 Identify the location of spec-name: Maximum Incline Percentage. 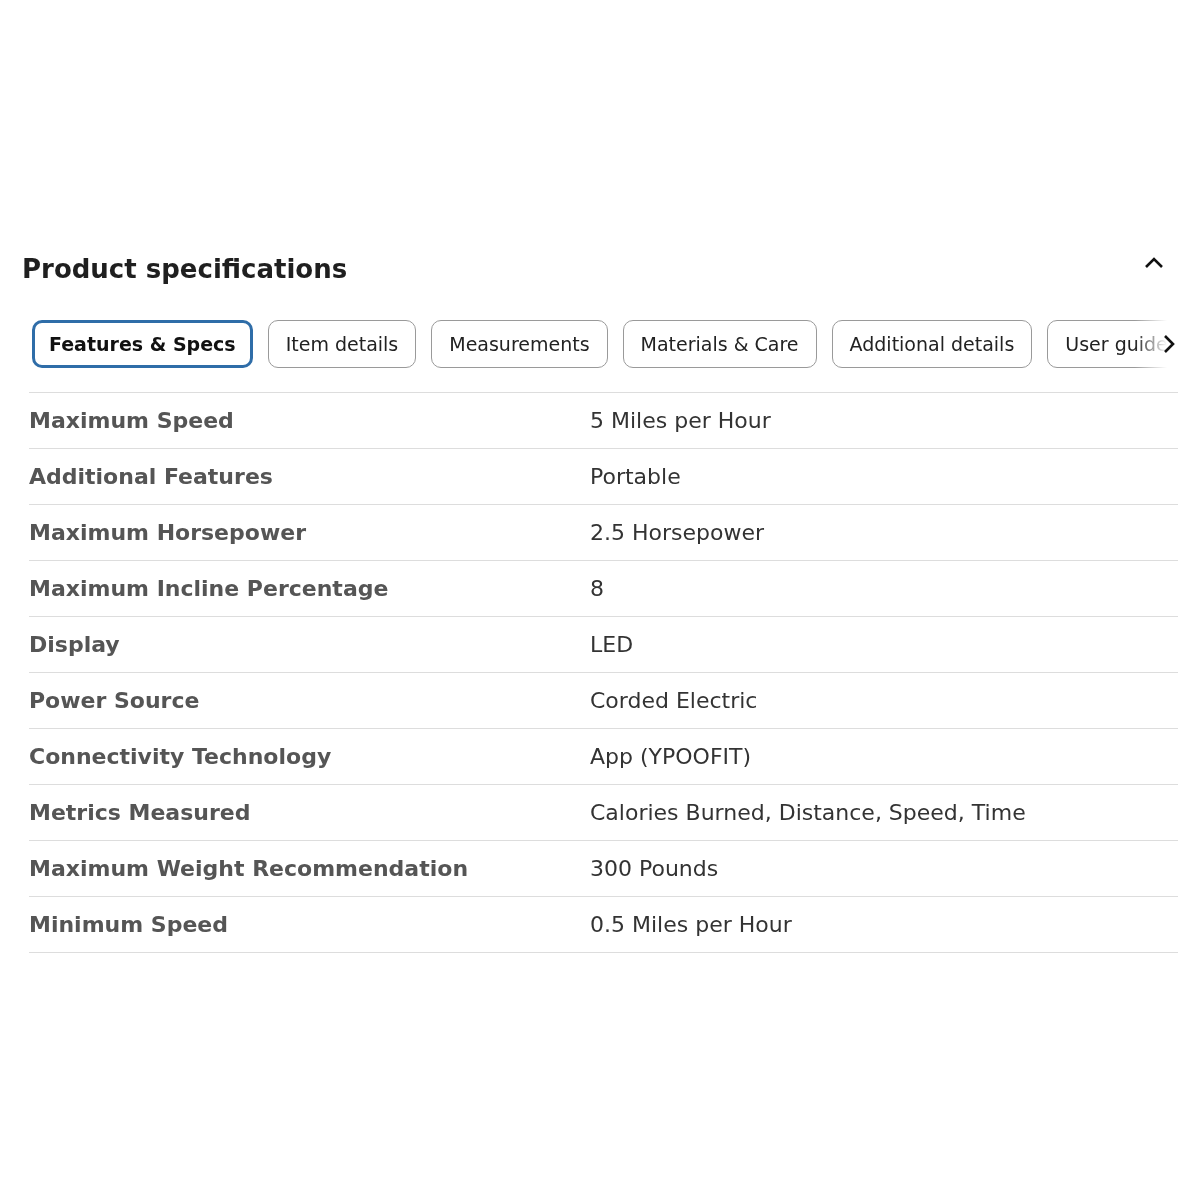
(209, 588).